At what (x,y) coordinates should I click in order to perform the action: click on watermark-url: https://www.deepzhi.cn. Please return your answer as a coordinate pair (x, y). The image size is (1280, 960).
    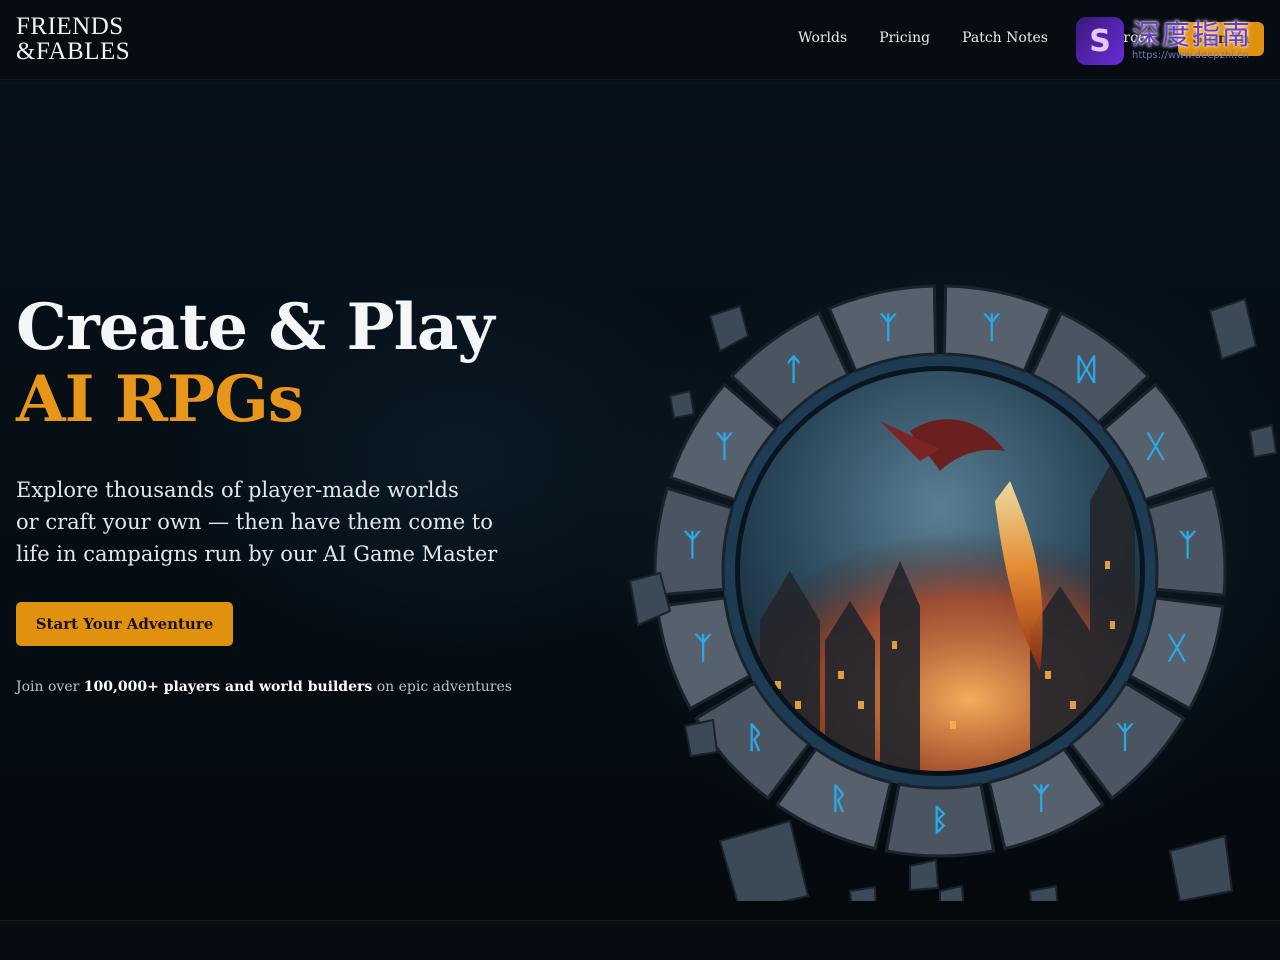
    Looking at the image, I should click on (1191, 55).